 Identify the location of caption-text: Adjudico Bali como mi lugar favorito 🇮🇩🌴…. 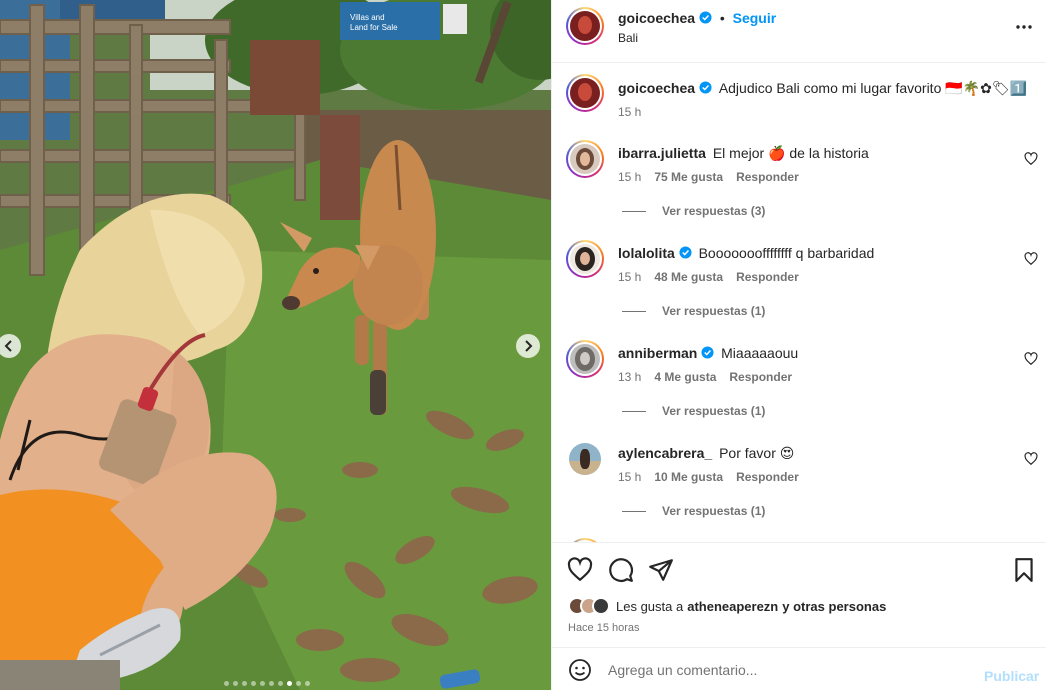
(873, 88).